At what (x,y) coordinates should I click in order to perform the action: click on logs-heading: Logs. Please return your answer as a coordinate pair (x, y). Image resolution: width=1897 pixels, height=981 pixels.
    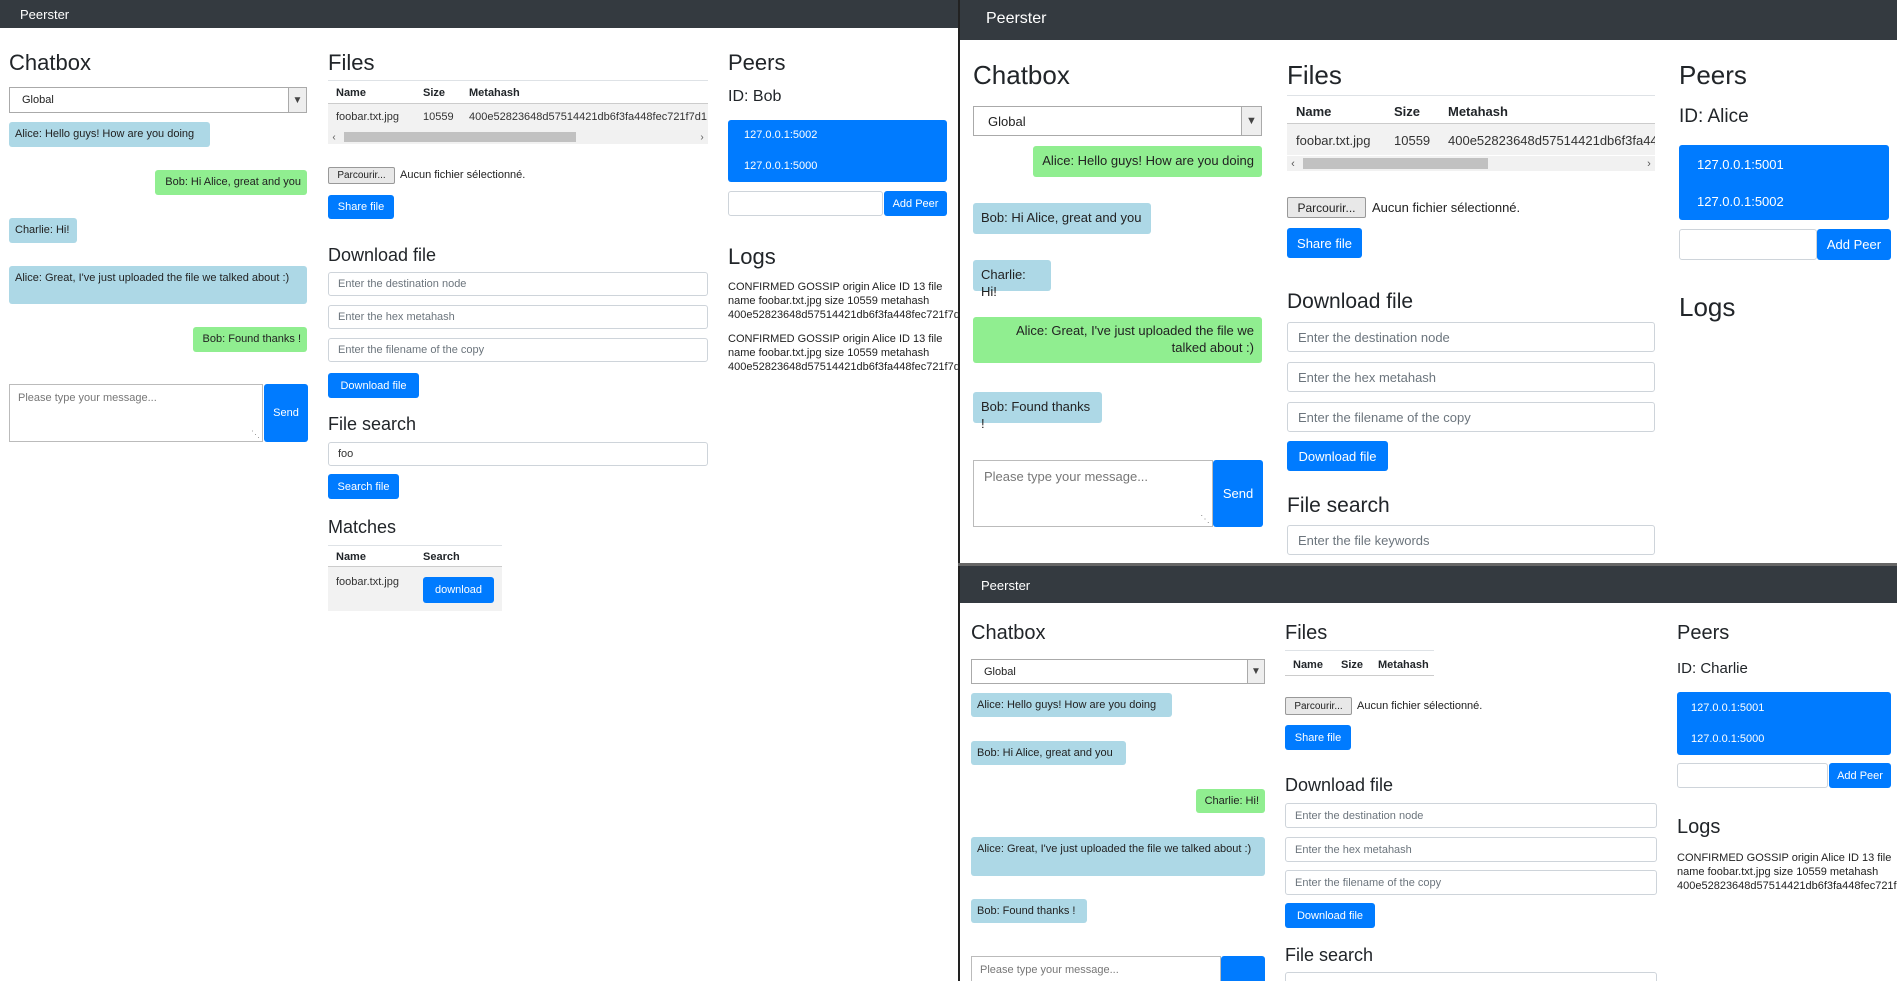
    Looking at the image, I should click on (1699, 827).